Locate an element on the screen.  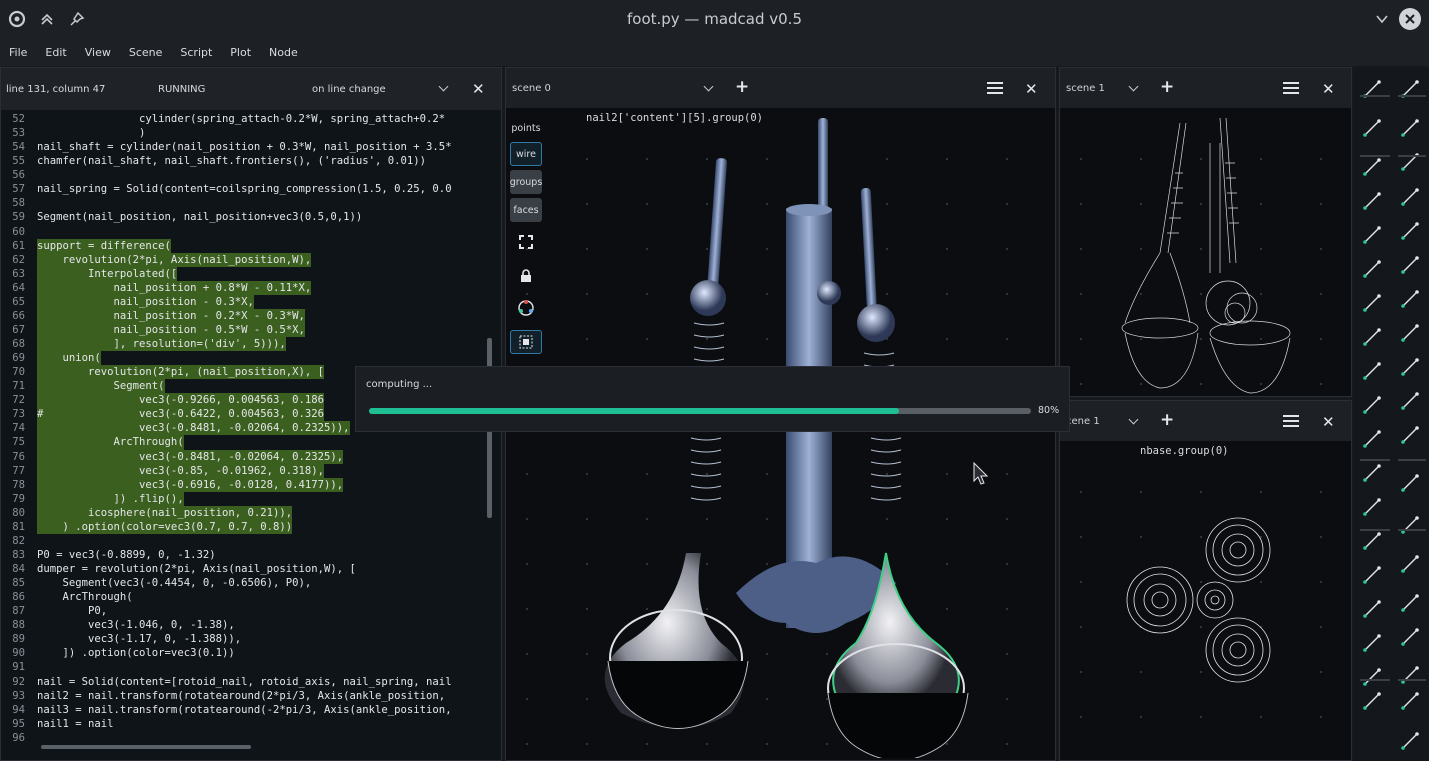
slider-icon is located at coordinates (1410, 637).